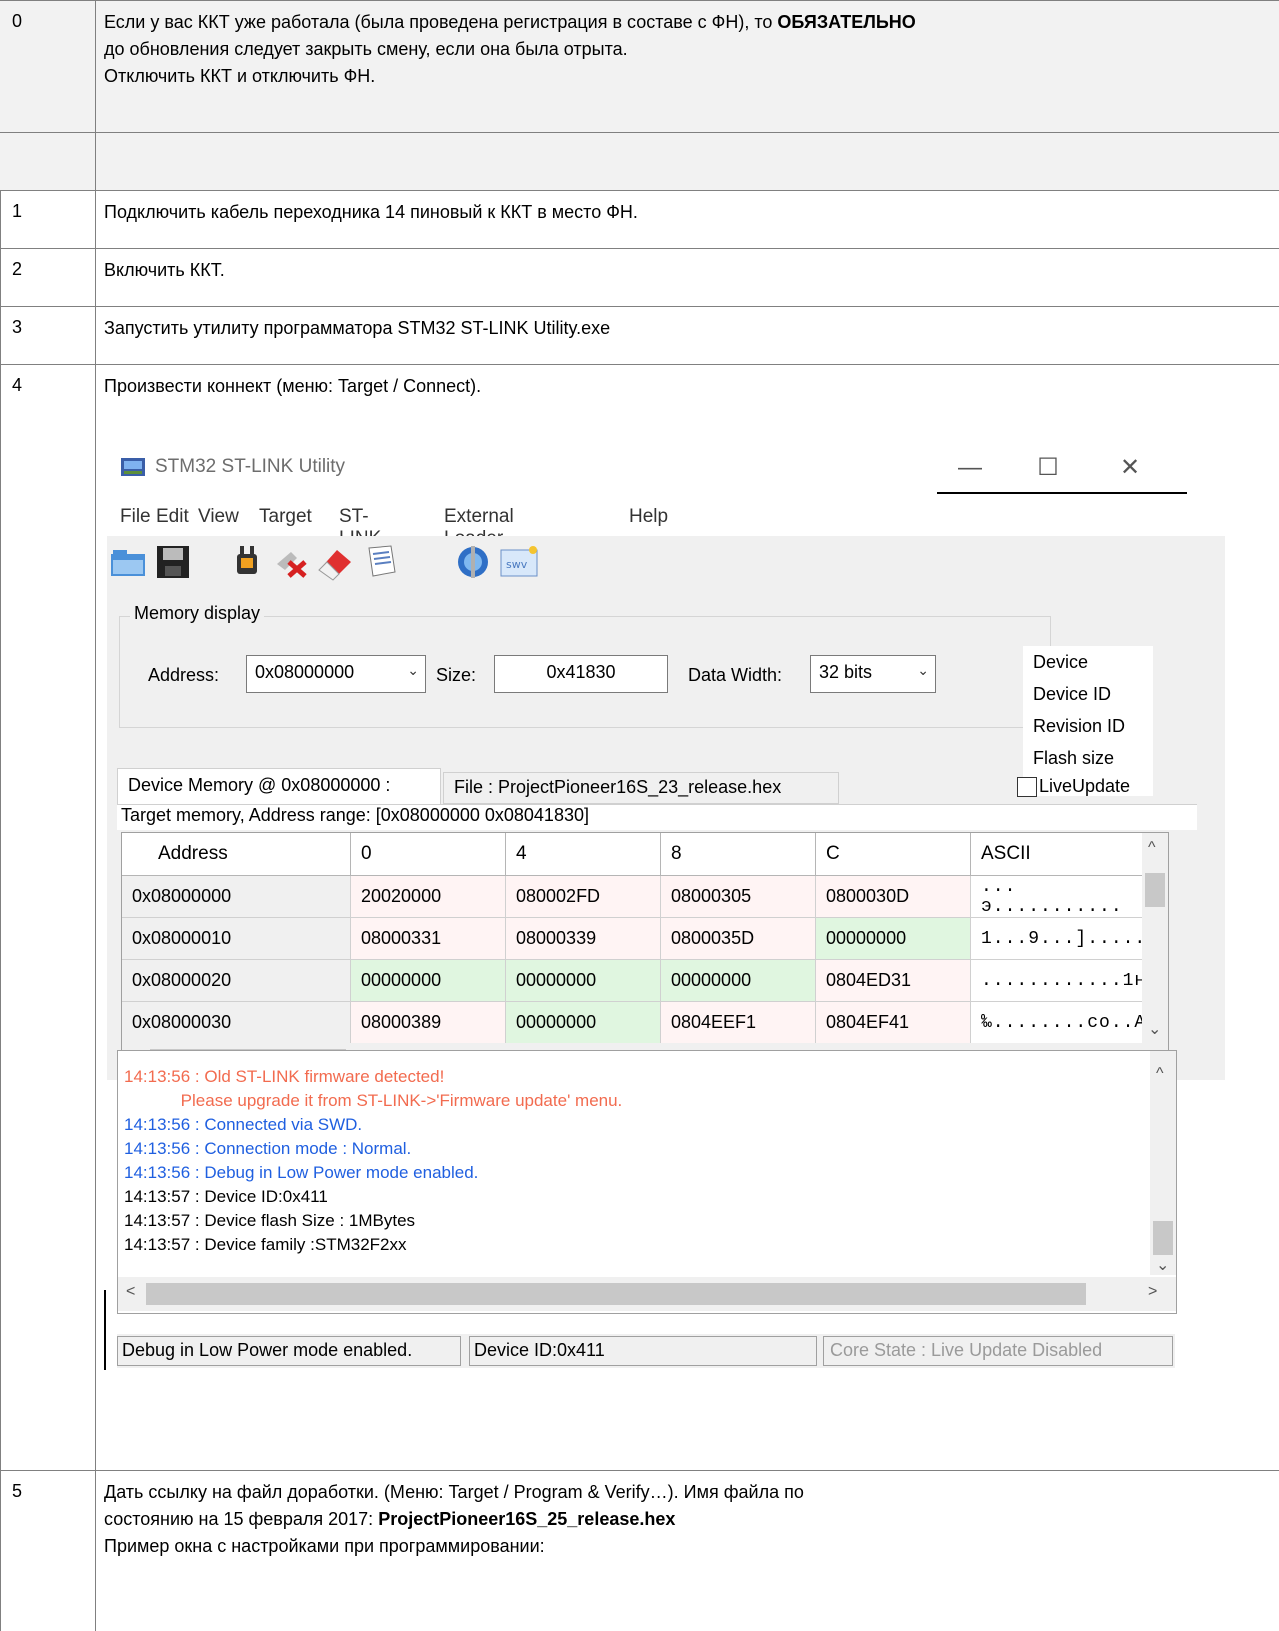  What do you see at coordinates (428, 938) in the screenshot?
I see `cell-value: 08000331` at bounding box center [428, 938].